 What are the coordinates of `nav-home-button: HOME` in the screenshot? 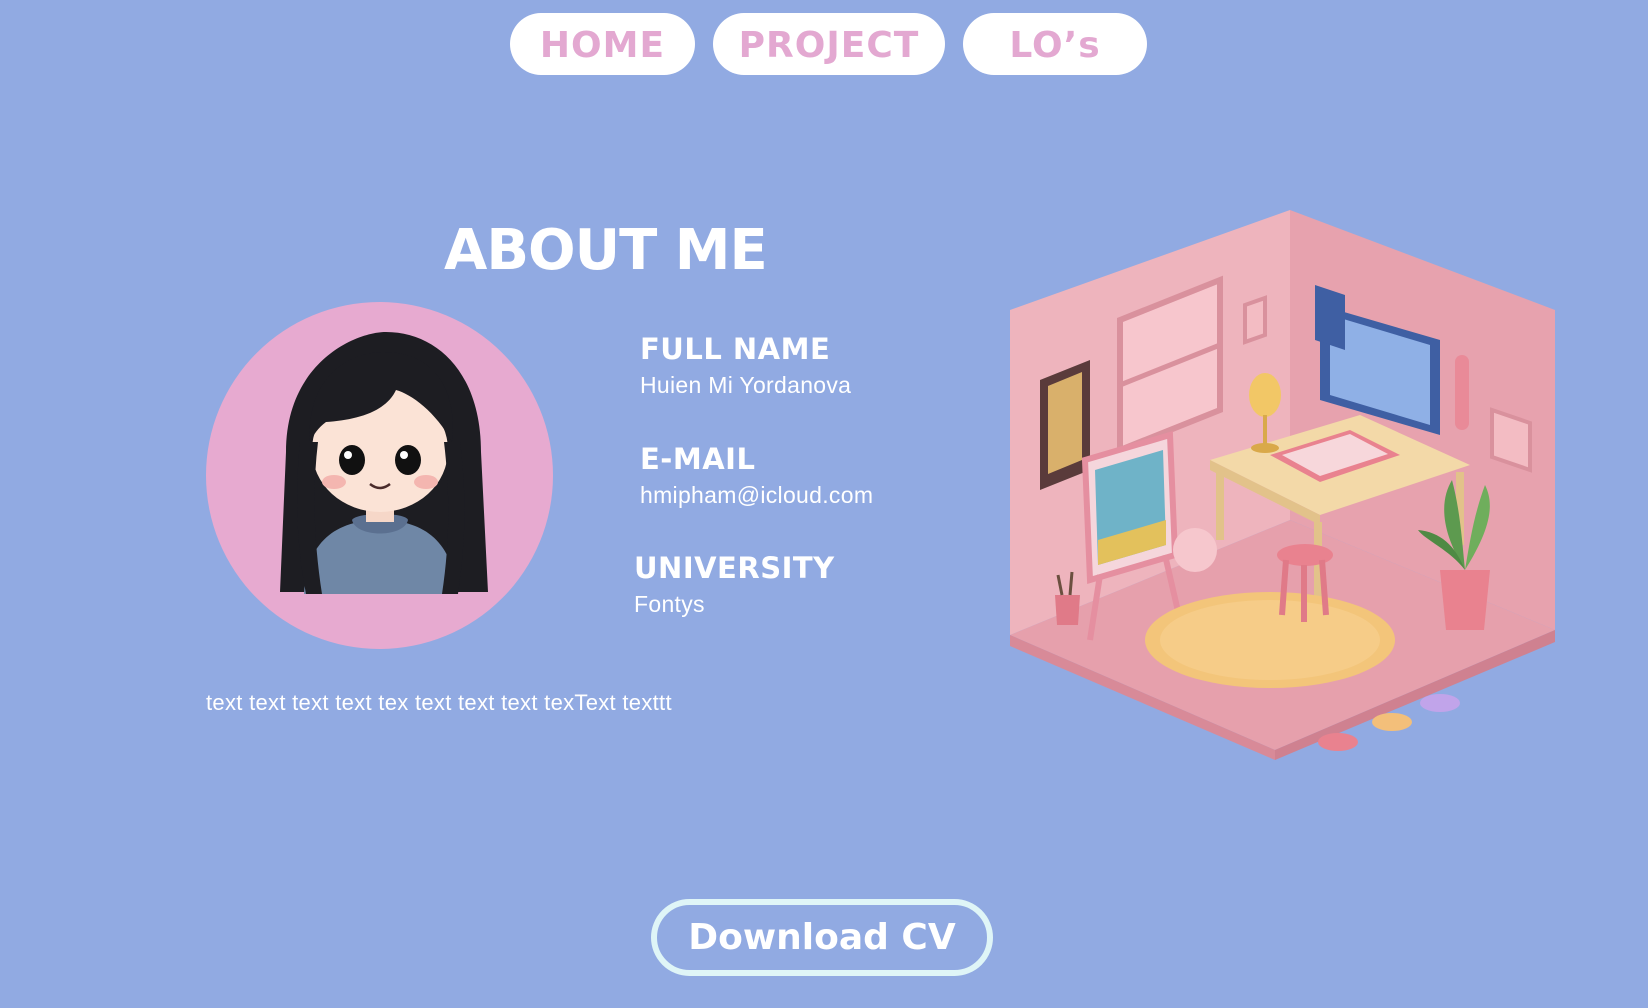 It's located at (602, 44).